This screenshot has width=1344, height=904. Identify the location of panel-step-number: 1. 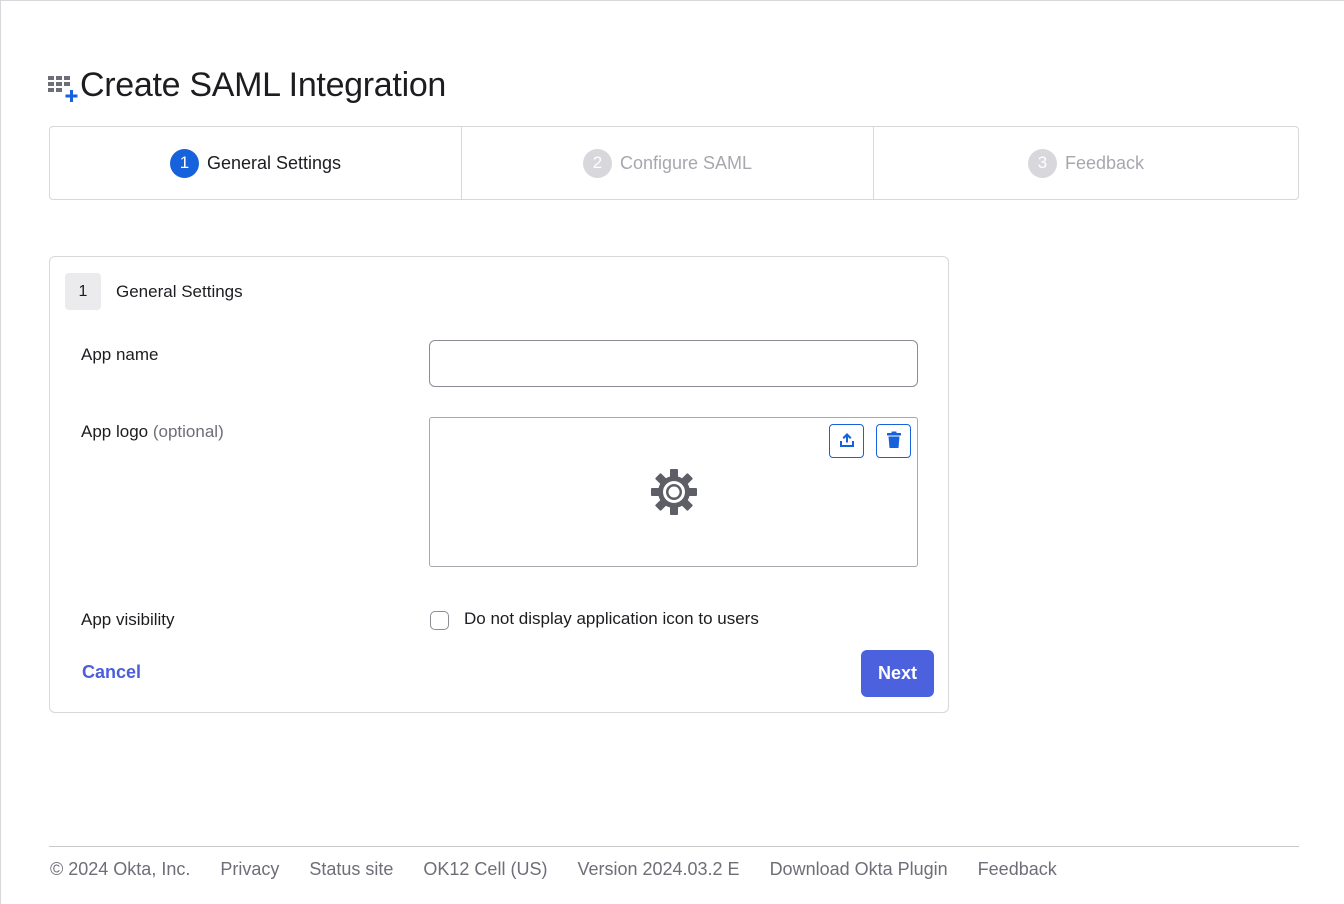
(83, 291).